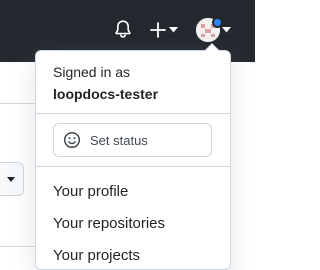 The width and height of the screenshot is (320, 270). What do you see at coordinates (217, 22) in the screenshot?
I see `notification-indicator` at bounding box center [217, 22].